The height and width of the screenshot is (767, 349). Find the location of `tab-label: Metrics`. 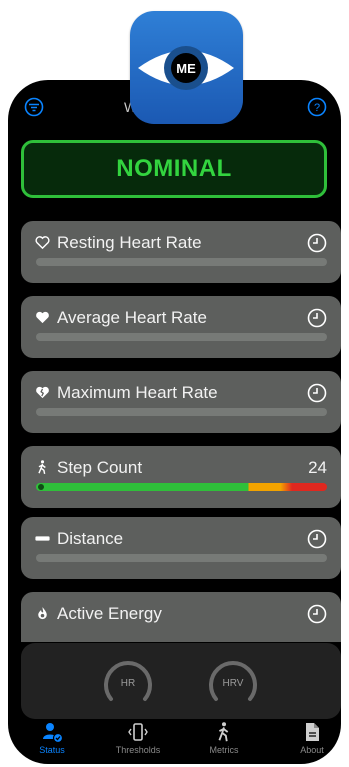

tab-label: Metrics is located at coordinates (224, 750).